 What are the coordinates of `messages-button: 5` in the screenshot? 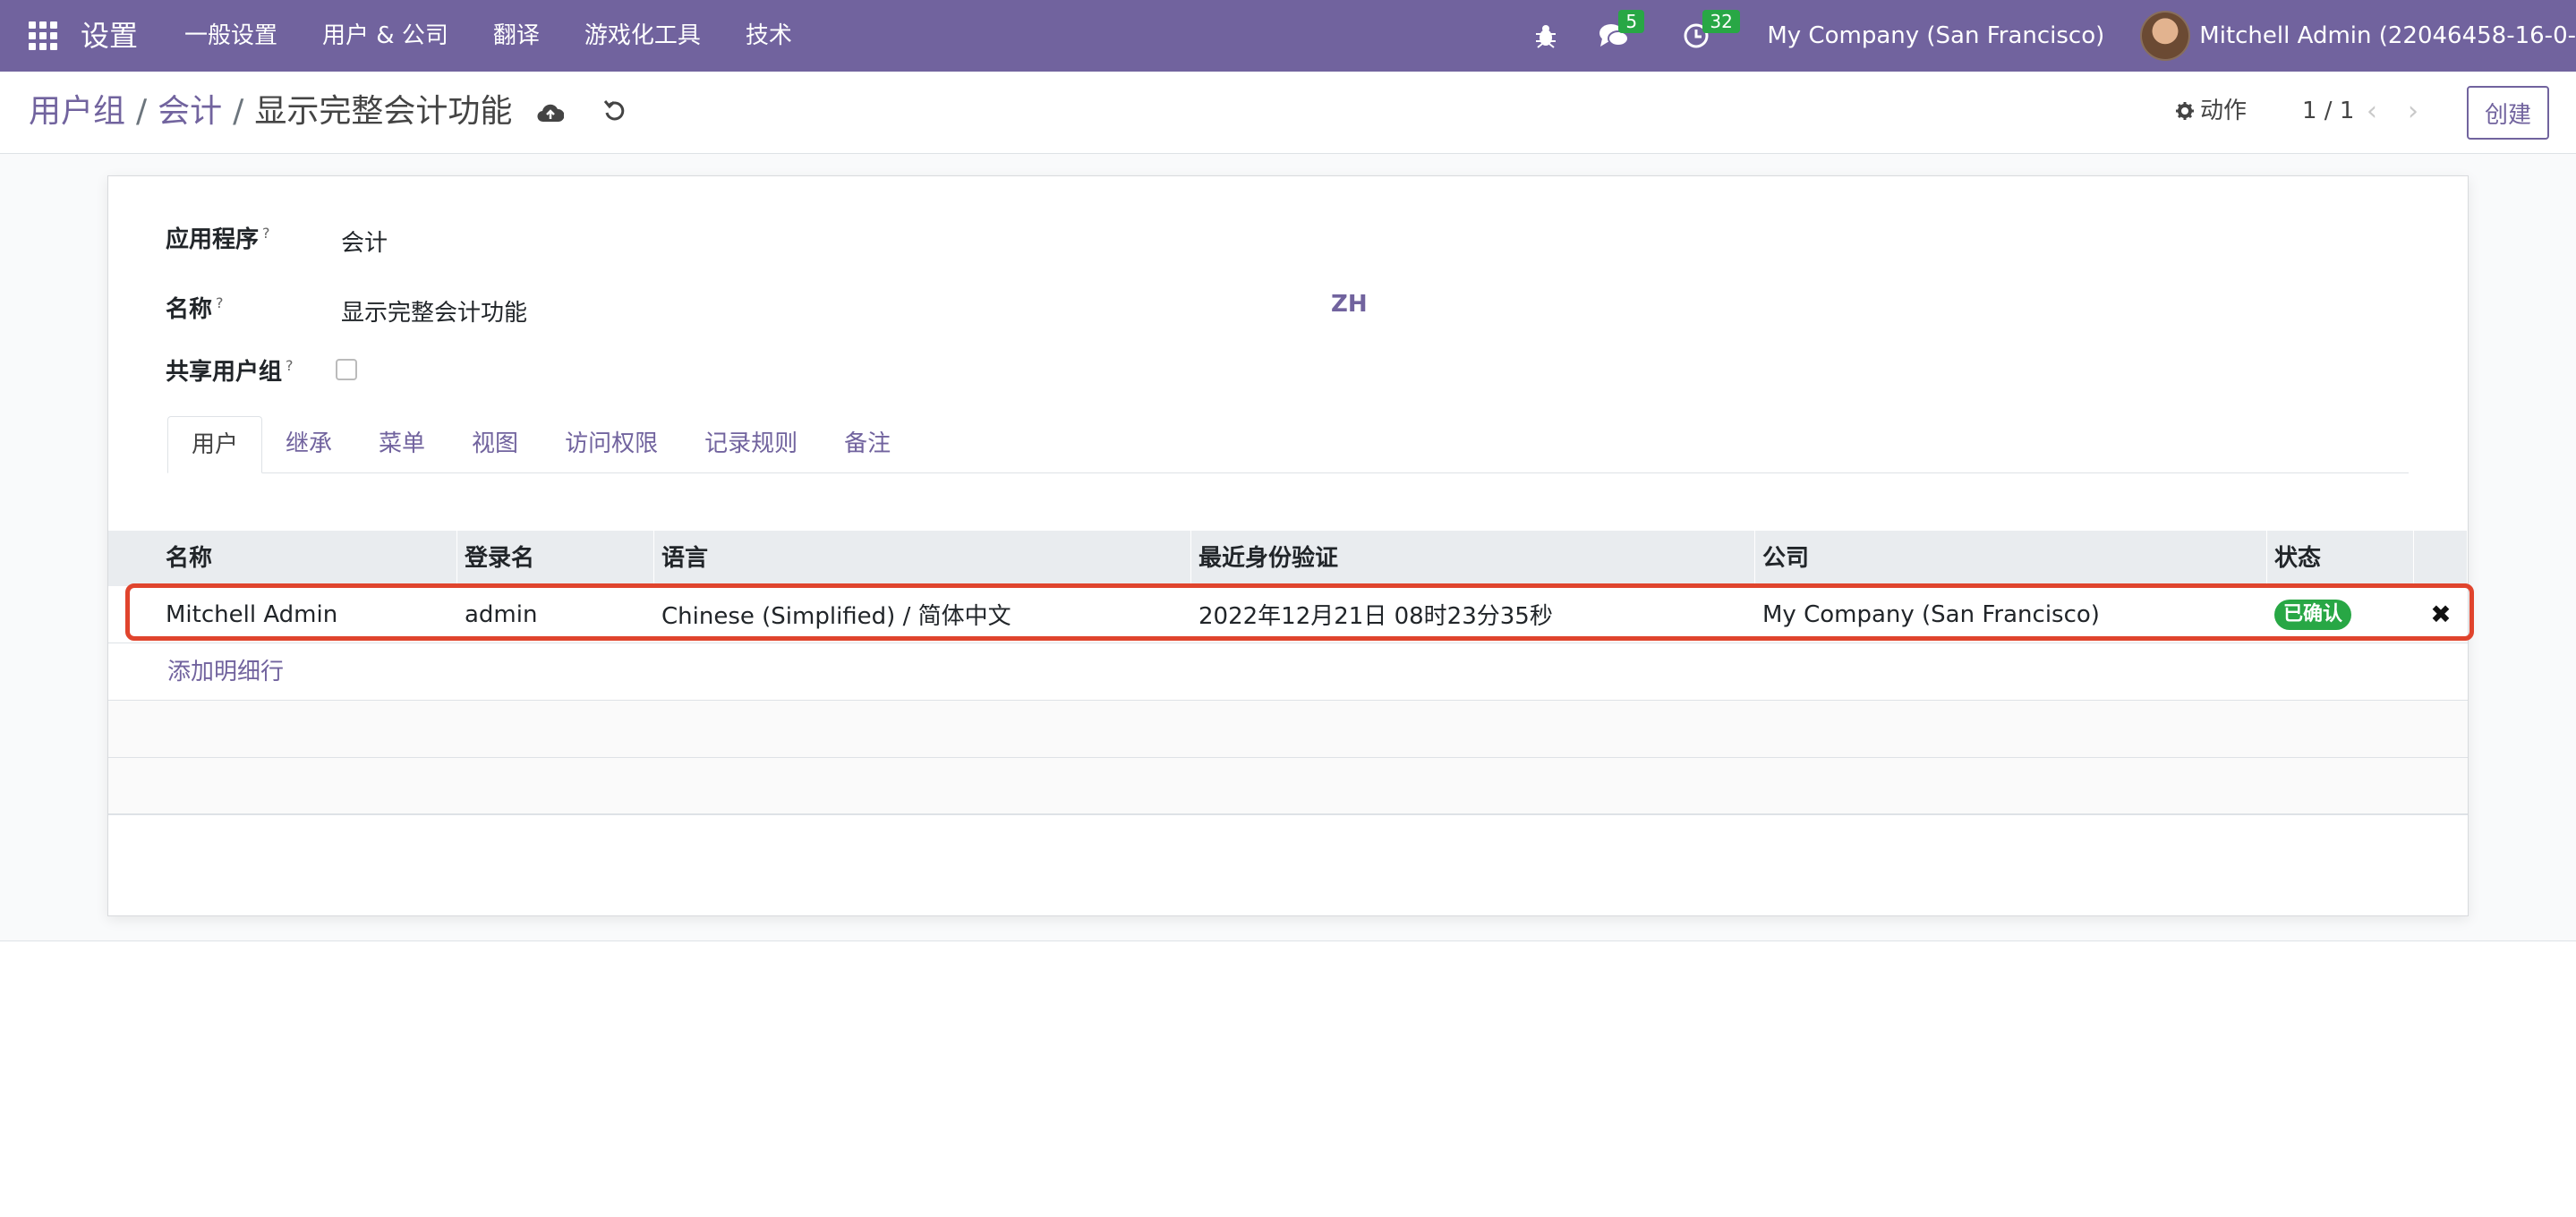 It's located at (1622, 29).